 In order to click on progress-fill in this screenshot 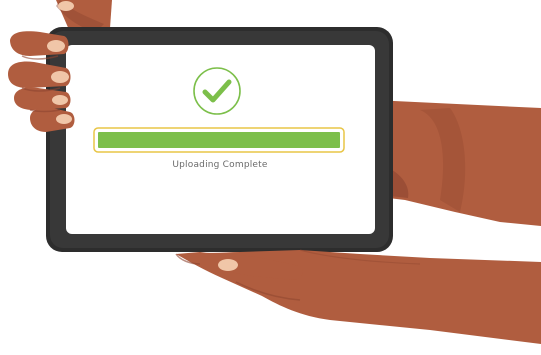, I will do `click(219, 140)`.